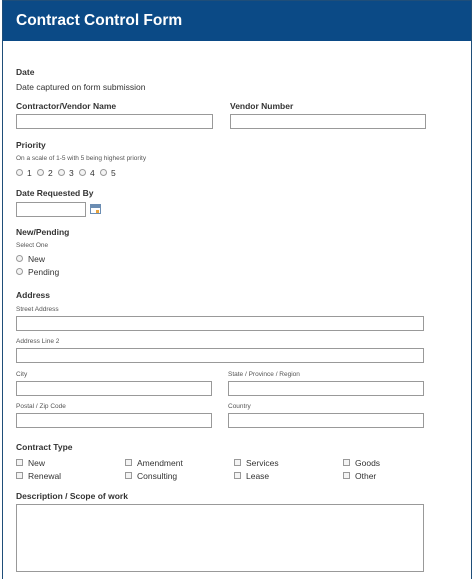  Describe the element at coordinates (50, 173) in the screenshot. I see `priority-option-label: 2` at that location.